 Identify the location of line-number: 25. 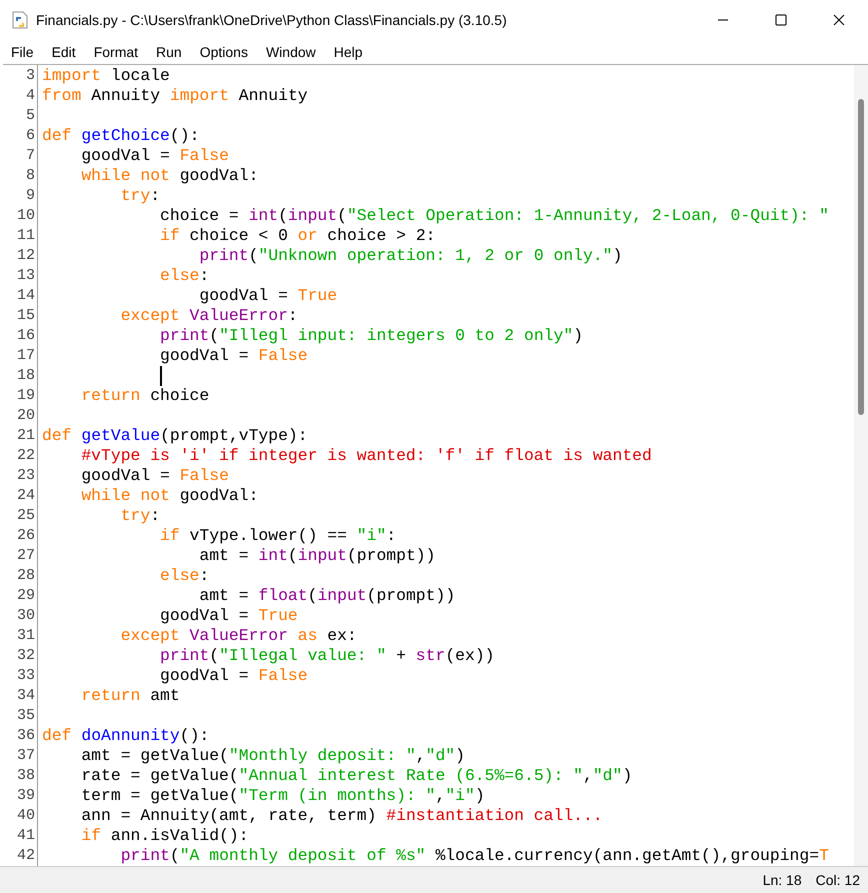
(26, 516).